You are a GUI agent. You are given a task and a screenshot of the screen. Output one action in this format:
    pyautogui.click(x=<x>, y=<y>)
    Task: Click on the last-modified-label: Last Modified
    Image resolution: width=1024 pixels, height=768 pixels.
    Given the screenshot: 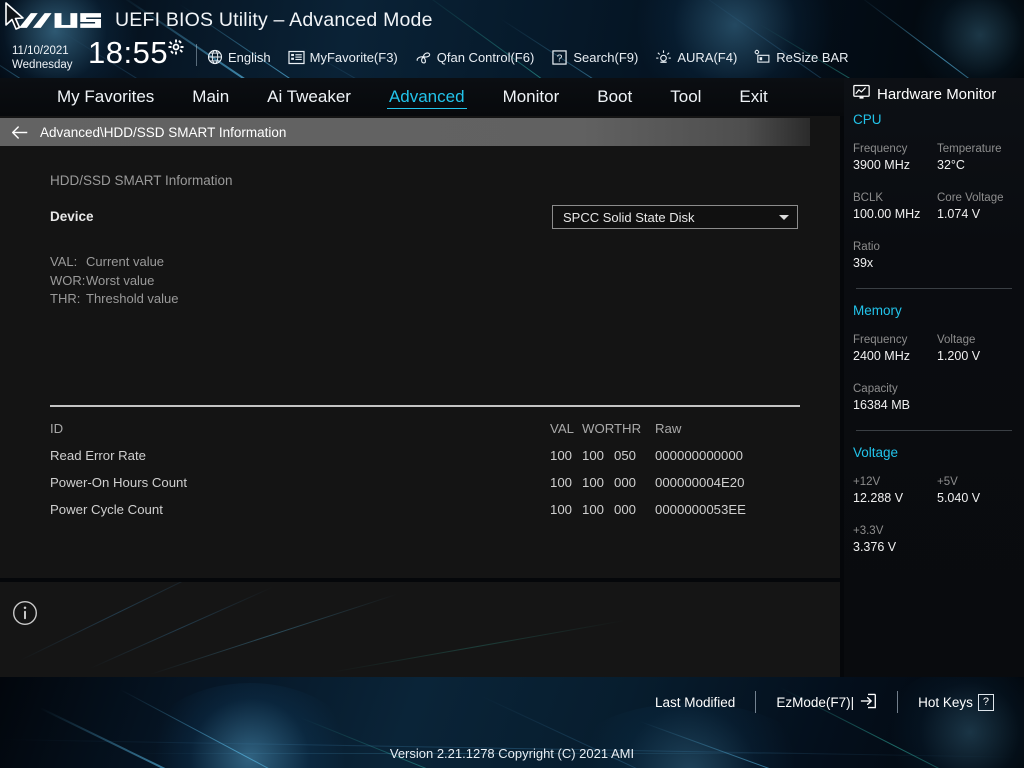 What is the action you would take?
    pyautogui.click(x=695, y=702)
    